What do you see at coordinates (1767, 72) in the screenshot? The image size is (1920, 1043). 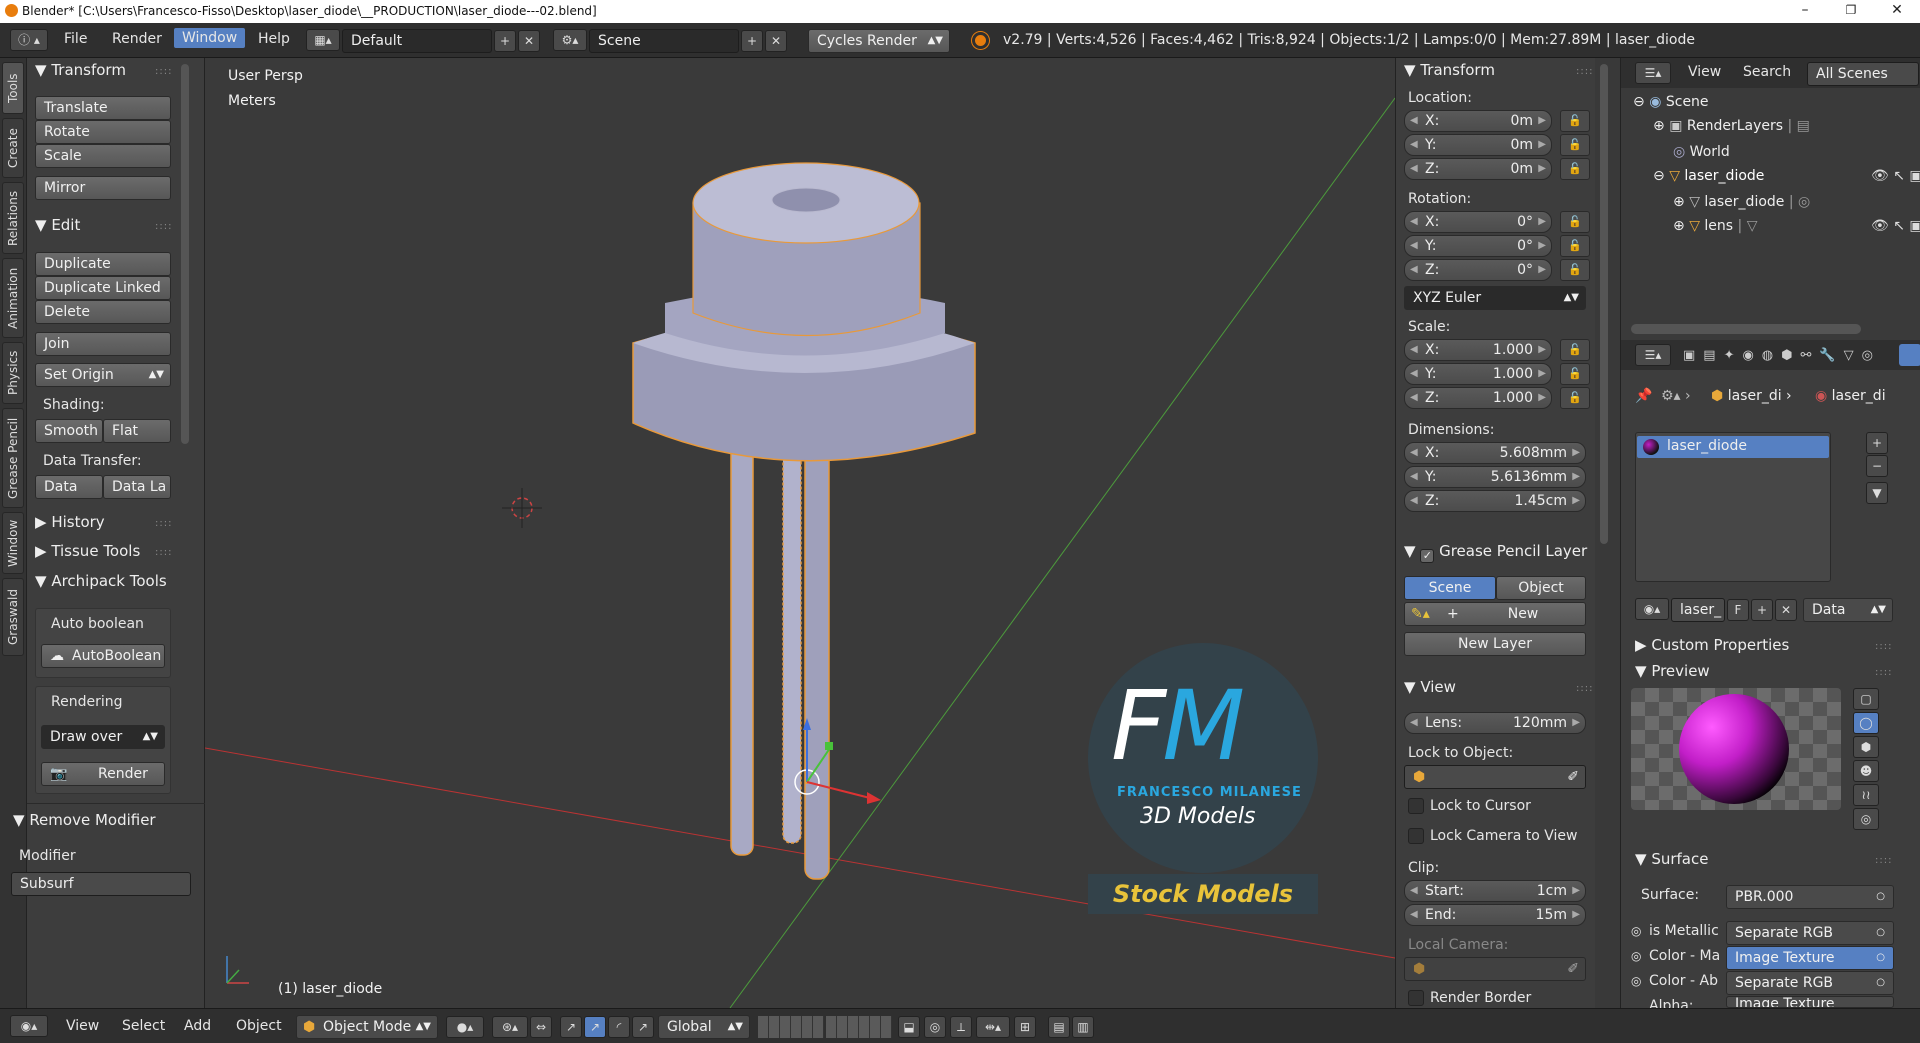 I see `outliner-menu-search: Search` at bounding box center [1767, 72].